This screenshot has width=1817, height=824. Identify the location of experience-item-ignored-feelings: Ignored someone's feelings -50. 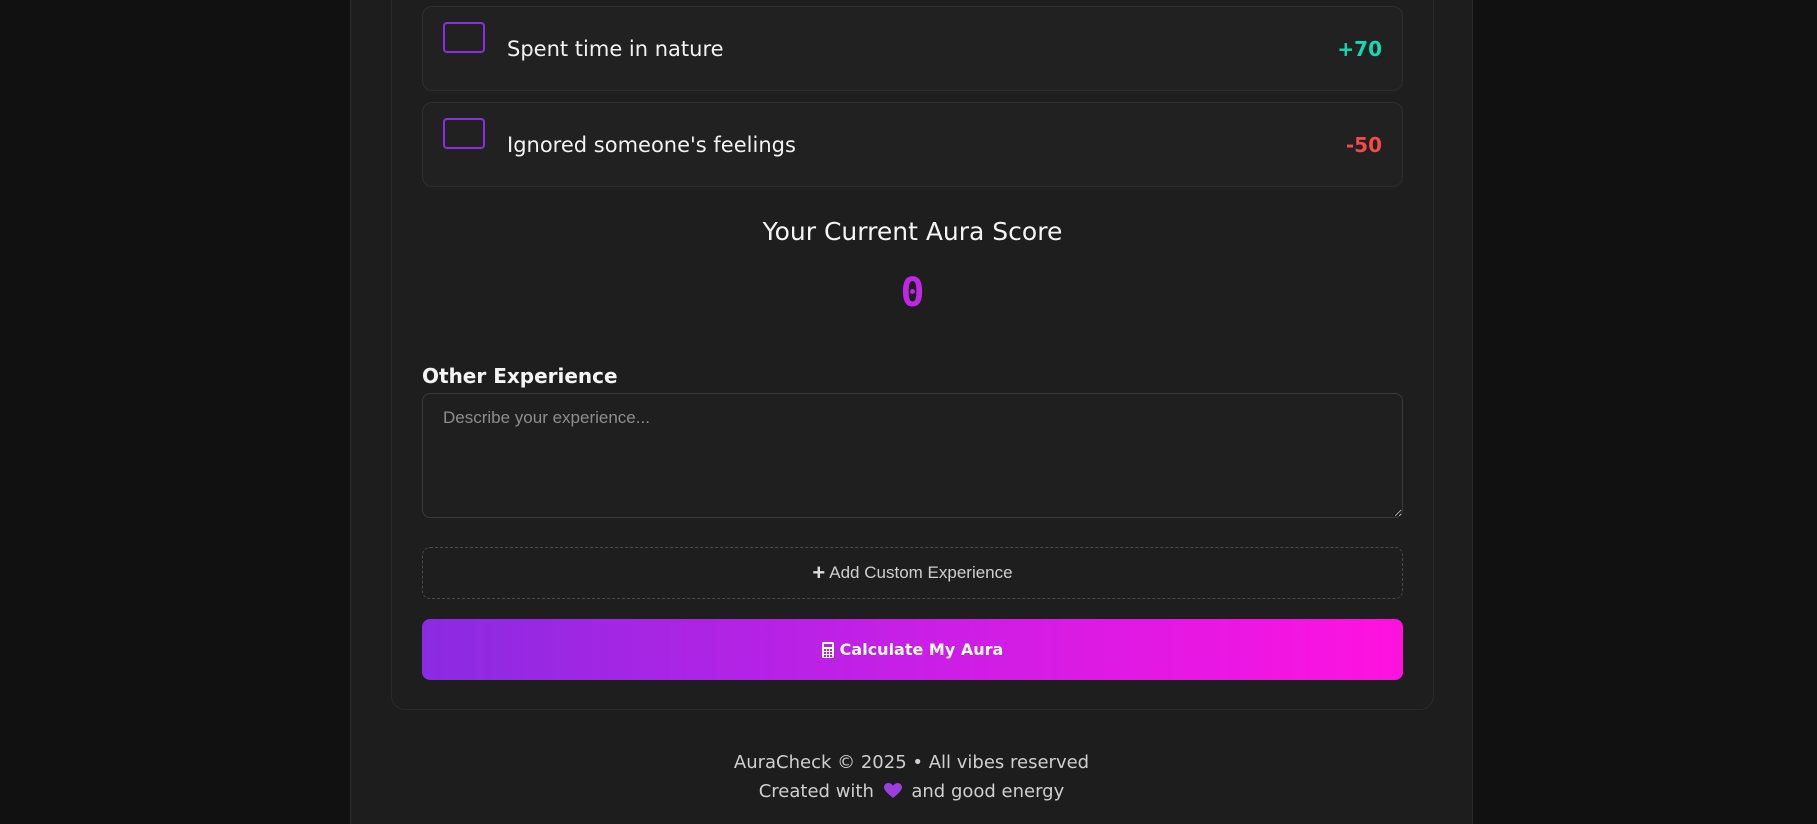
(912, 144).